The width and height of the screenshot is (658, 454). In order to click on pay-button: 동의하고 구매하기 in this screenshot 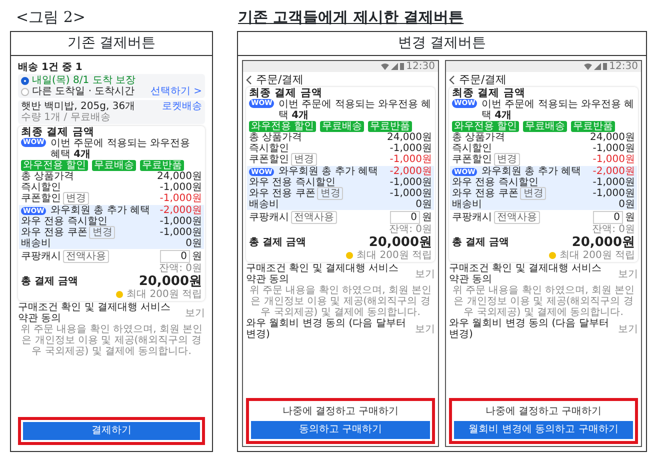, I will do `click(340, 430)`.